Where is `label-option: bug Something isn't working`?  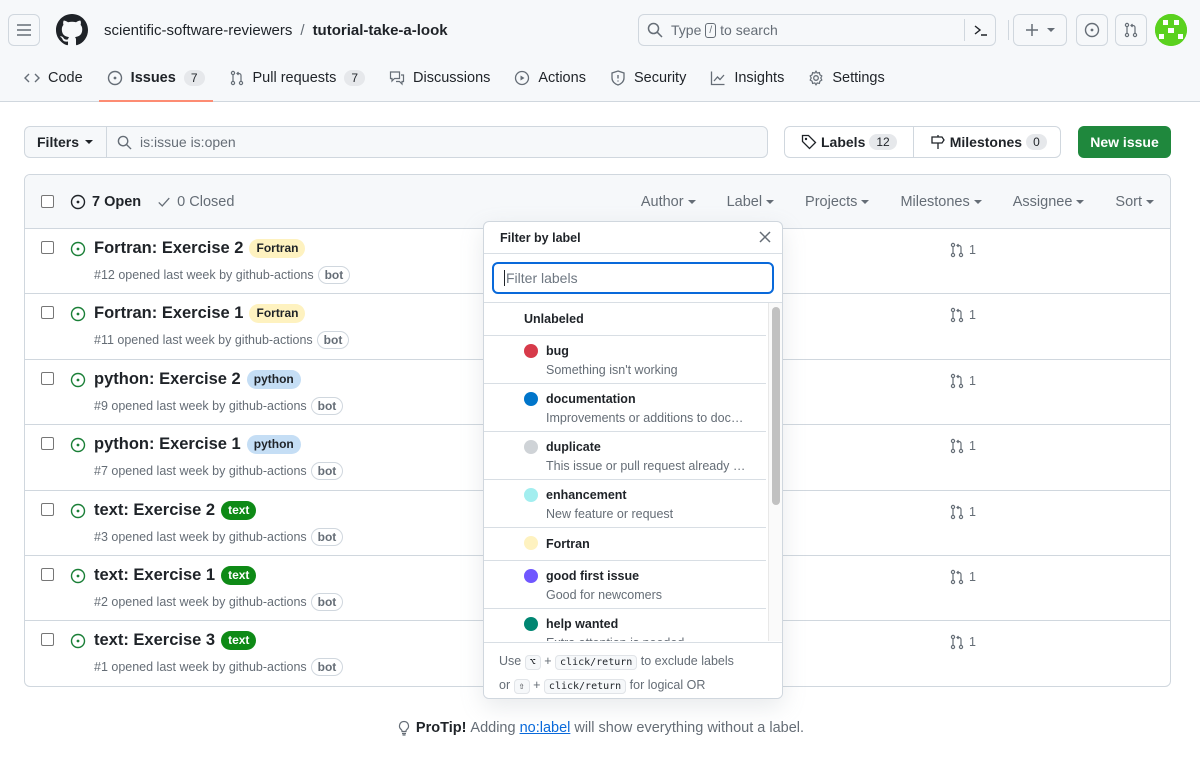 label-option: bug Something isn't working is located at coordinates (625, 360).